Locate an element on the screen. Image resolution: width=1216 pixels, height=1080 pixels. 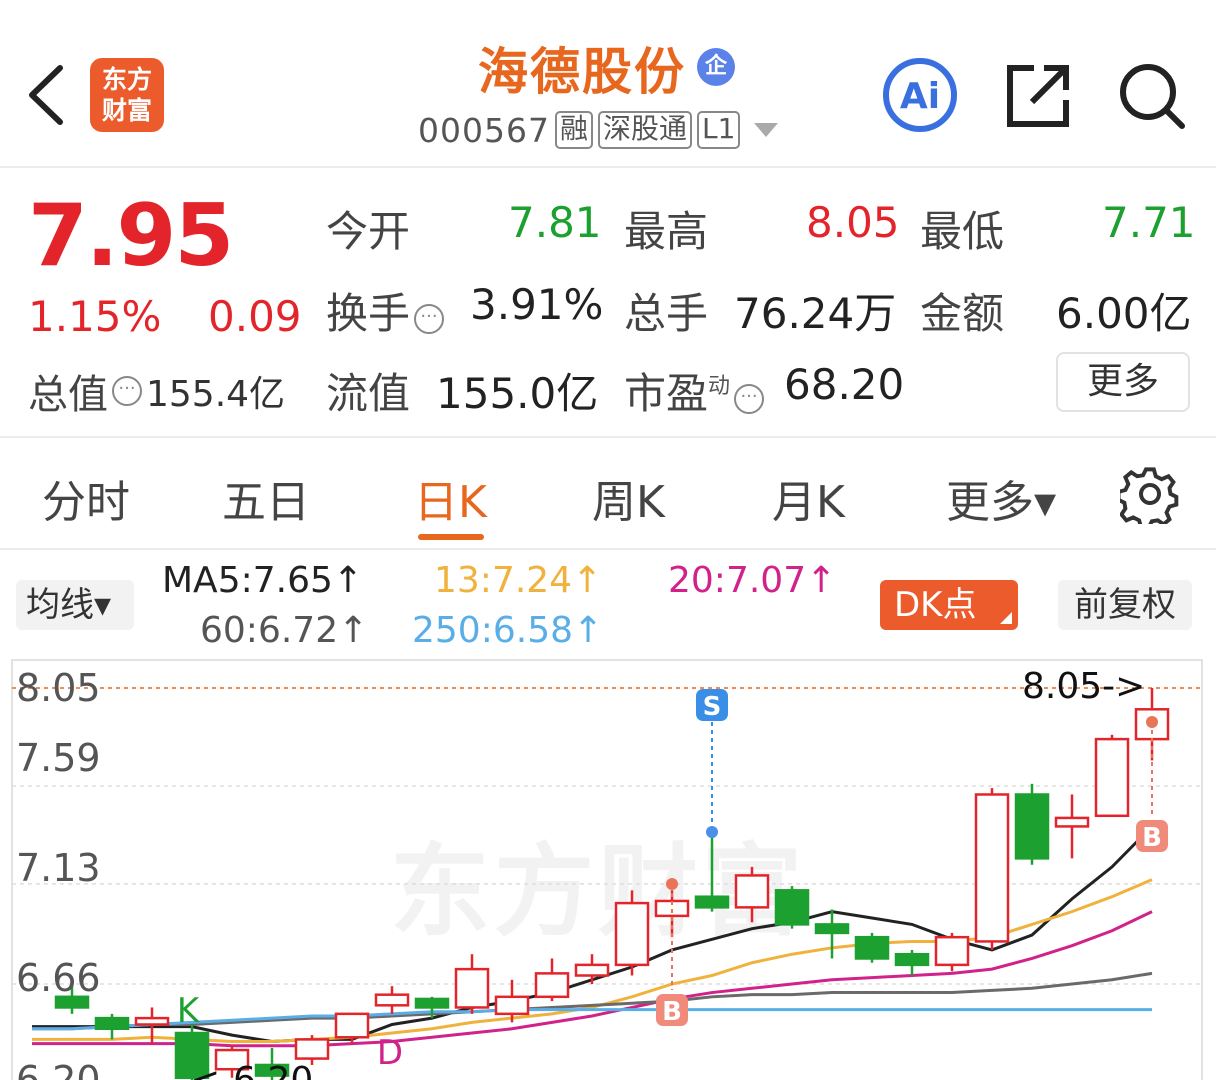
svg-text: S is located at coordinates (712, 707).